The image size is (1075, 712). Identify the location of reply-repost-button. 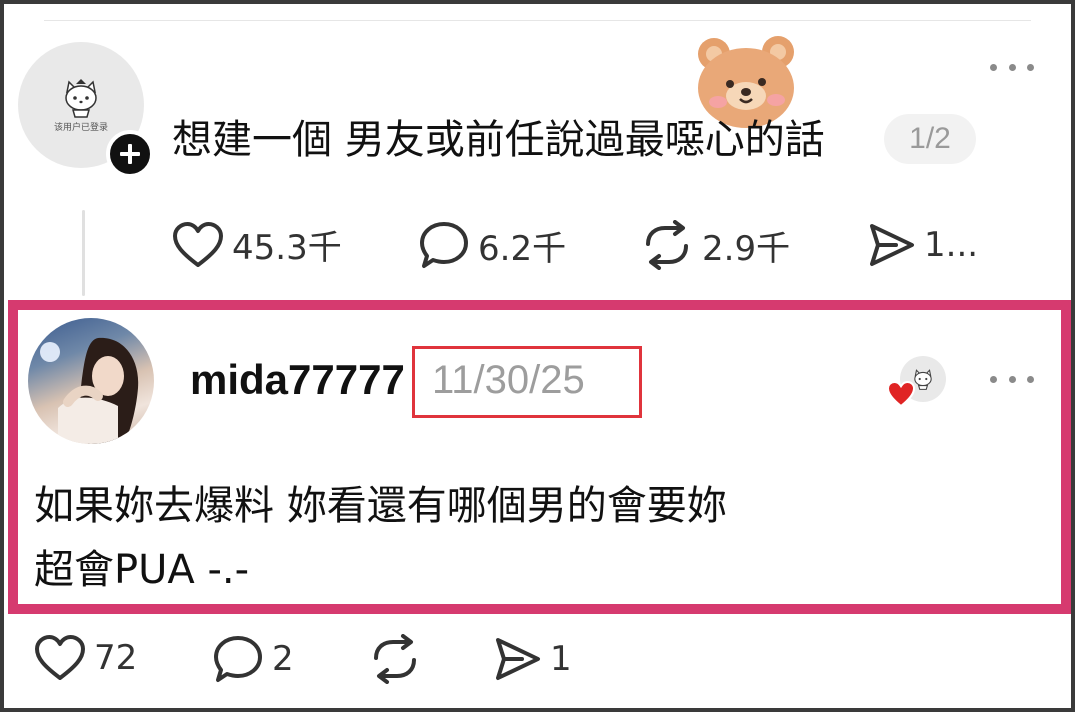
(395, 659).